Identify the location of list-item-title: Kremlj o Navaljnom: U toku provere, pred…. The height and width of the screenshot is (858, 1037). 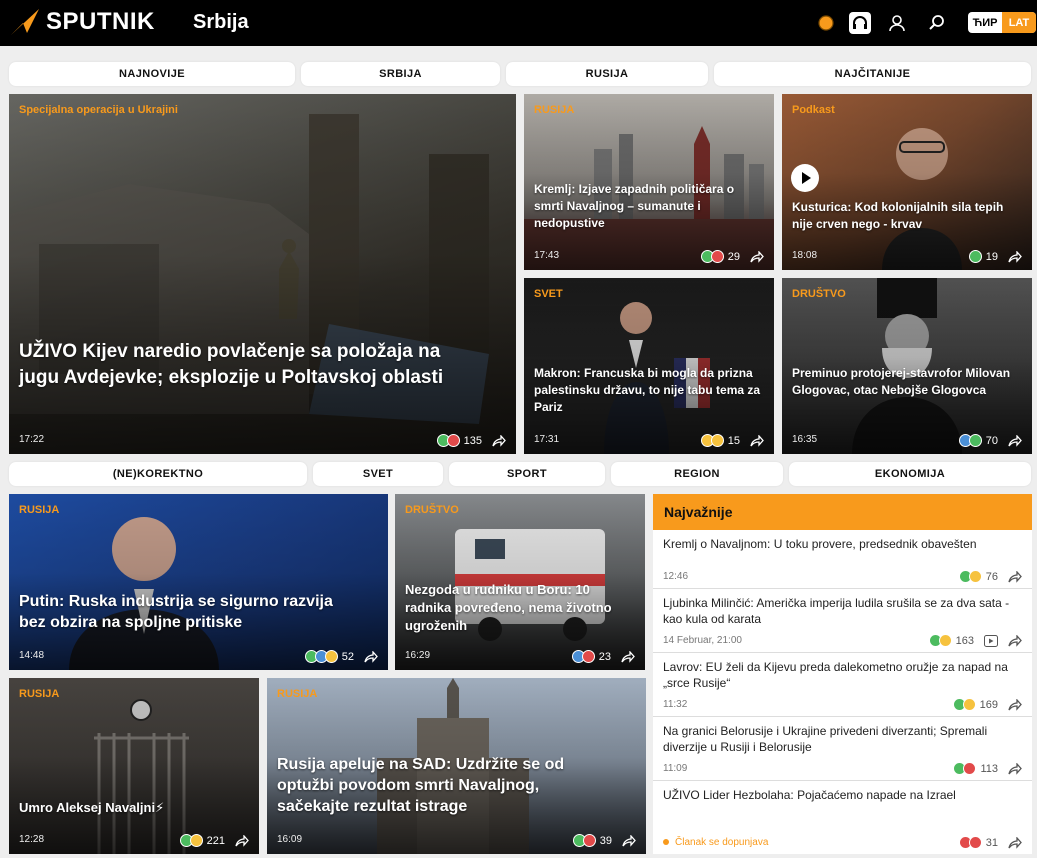
(841, 544).